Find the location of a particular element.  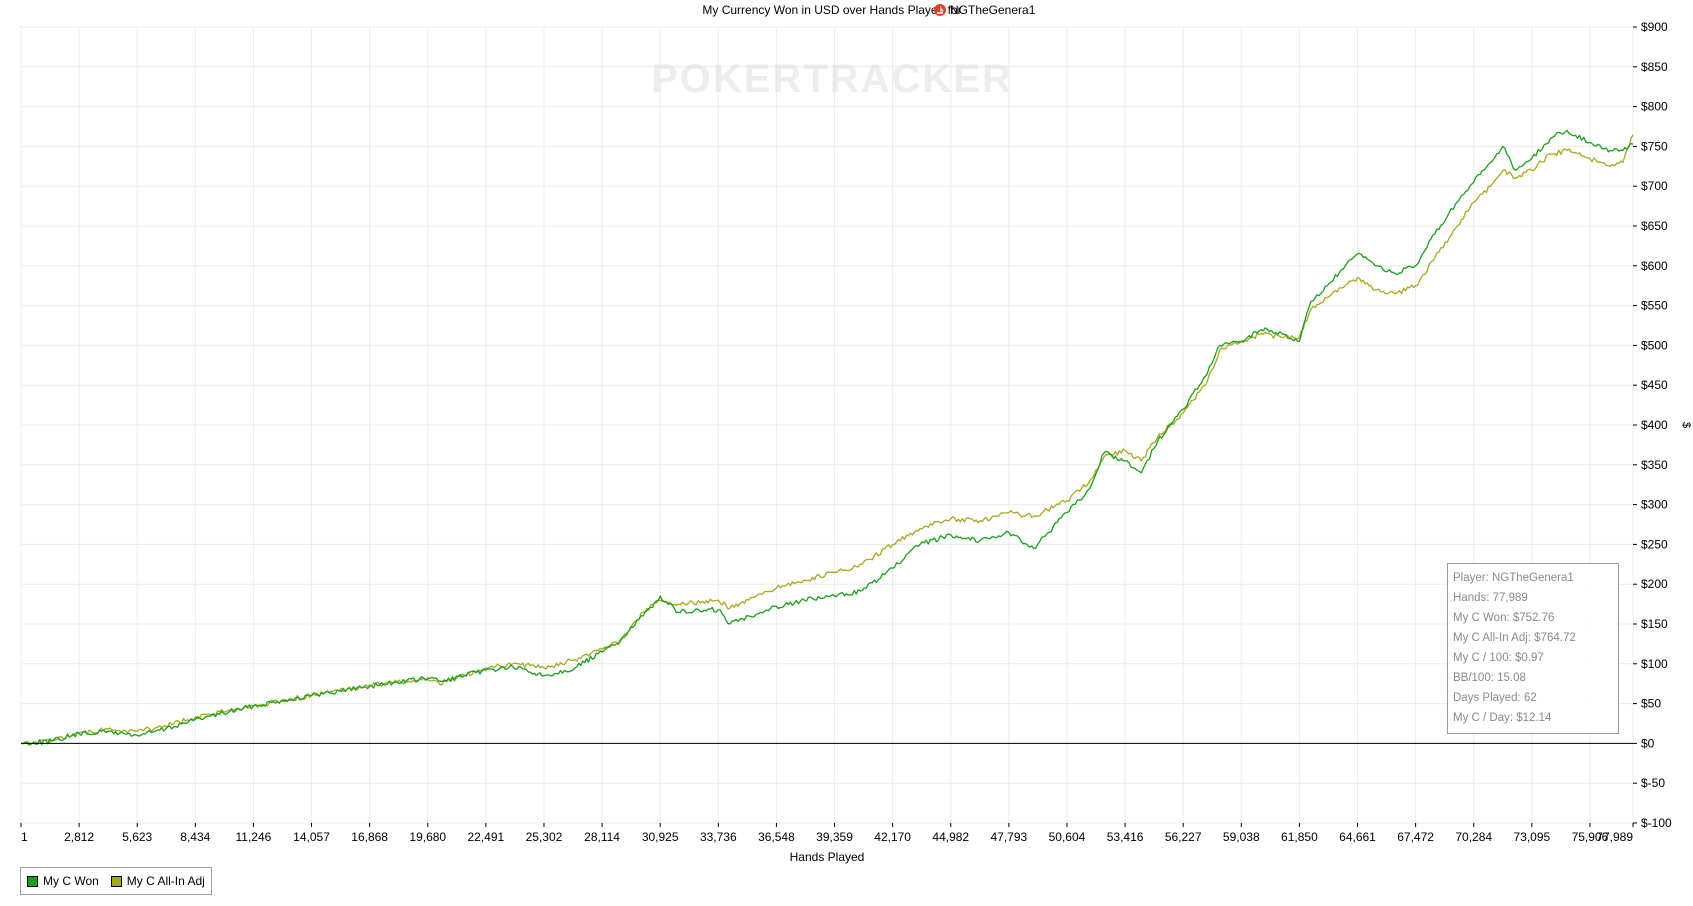

y-tick-label: $650 is located at coordinates (1654, 226).